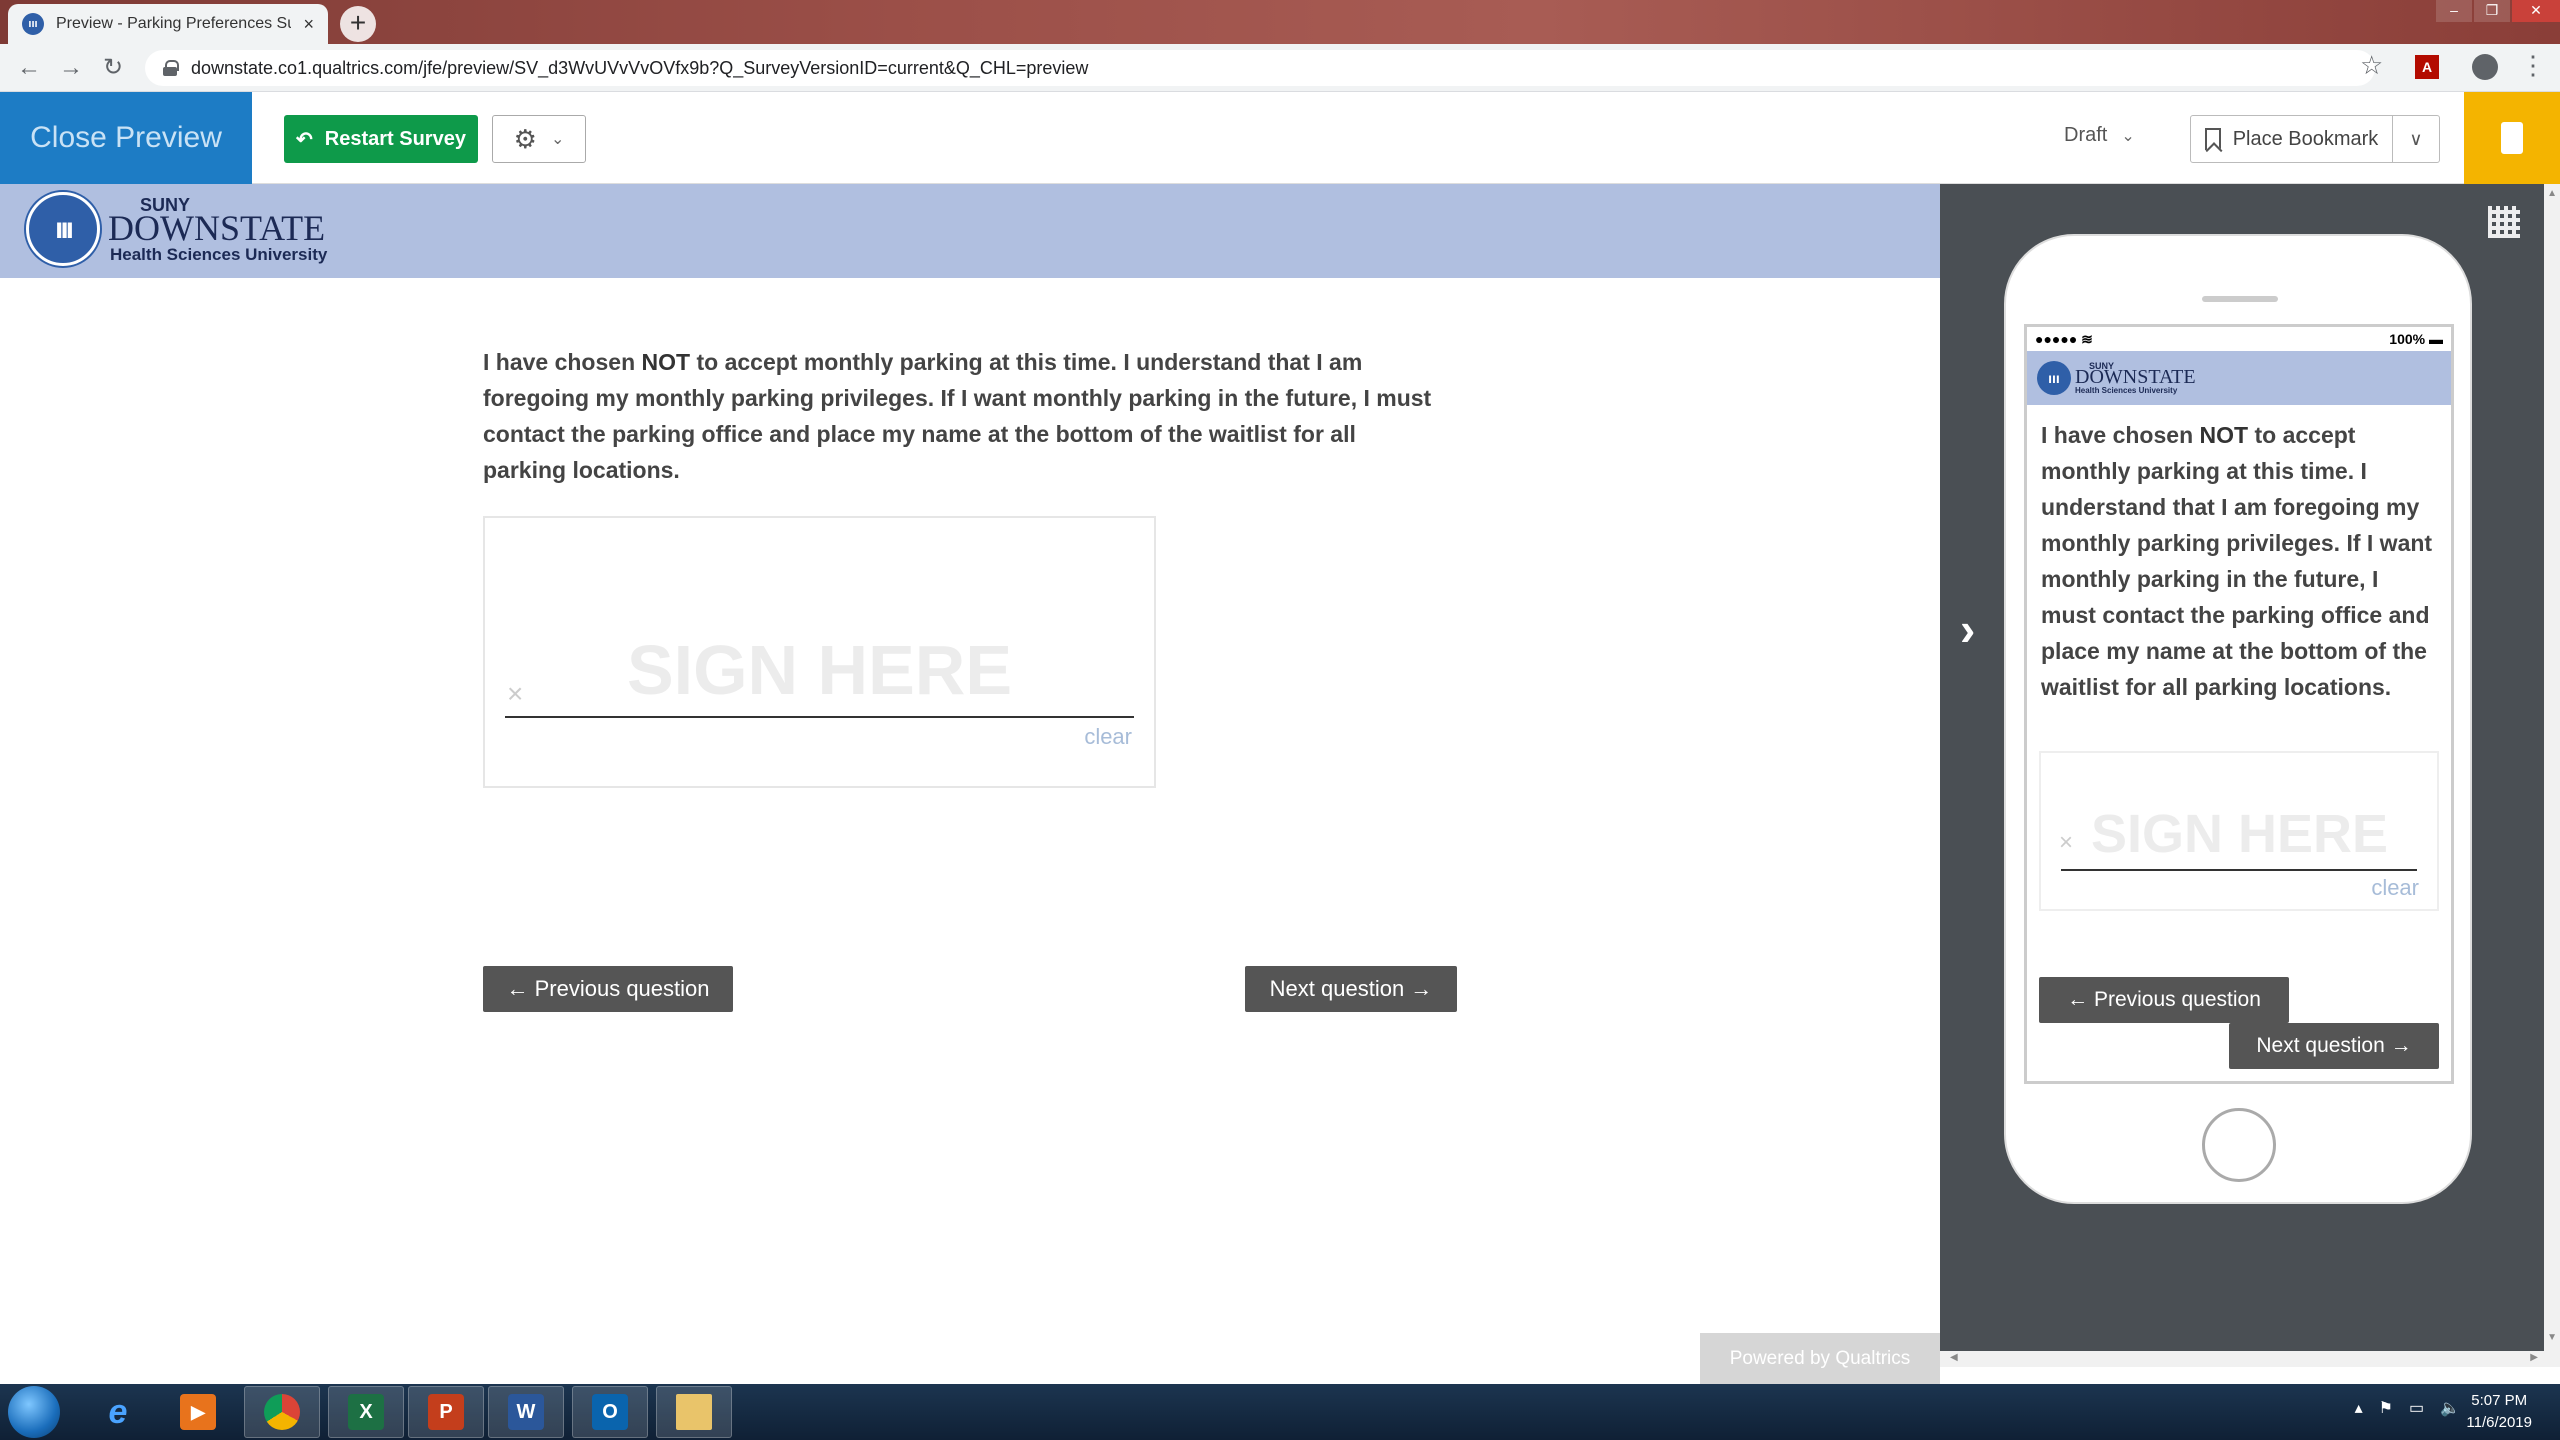  I want to click on excel-icon: X, so click(366, 1412).